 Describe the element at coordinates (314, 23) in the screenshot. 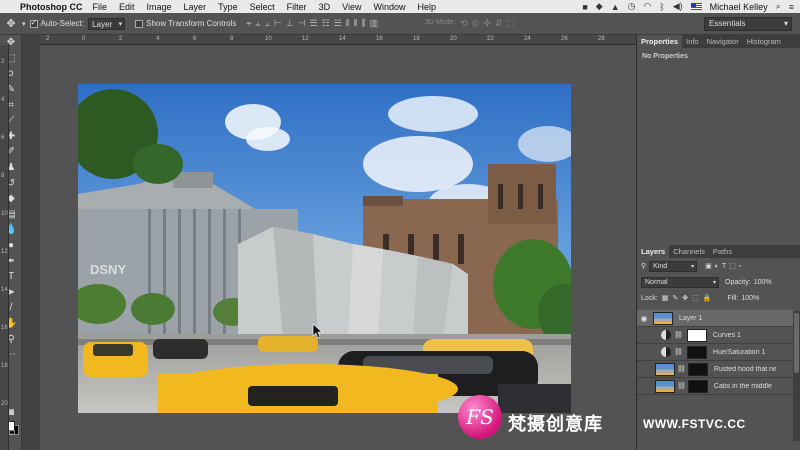

I see `distribute-top-icon: ☰` at that location.